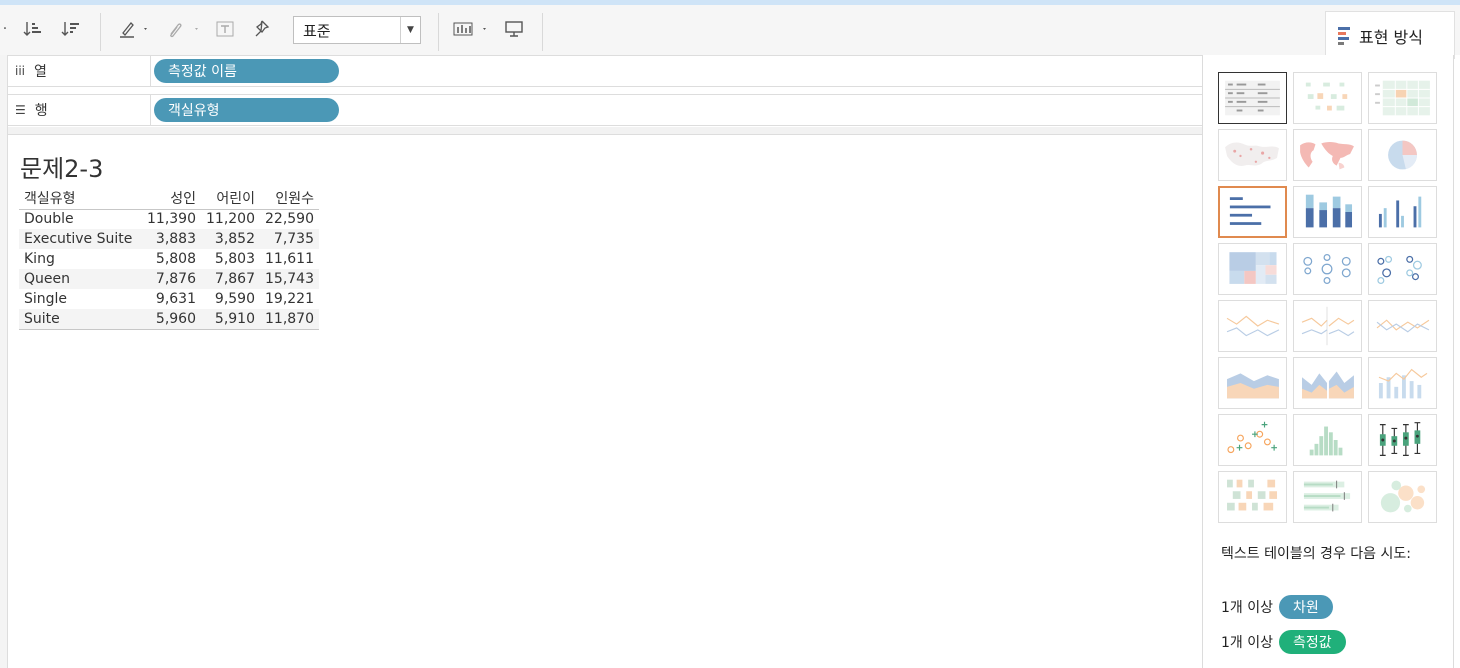 The width and height of the screenshot is (1460, 668). Describe the element at coordinates (605, 130) in the screenshot. I see `shelf-canvas-divider` at that location.